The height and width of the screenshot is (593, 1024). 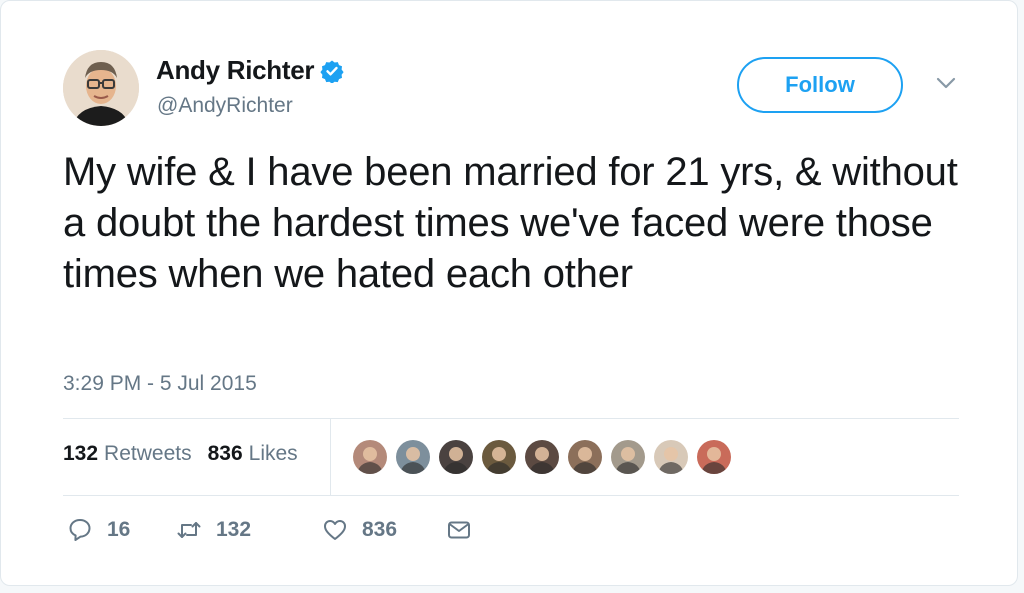 I want to click on liker-avatars, so click(x=544, y=457).